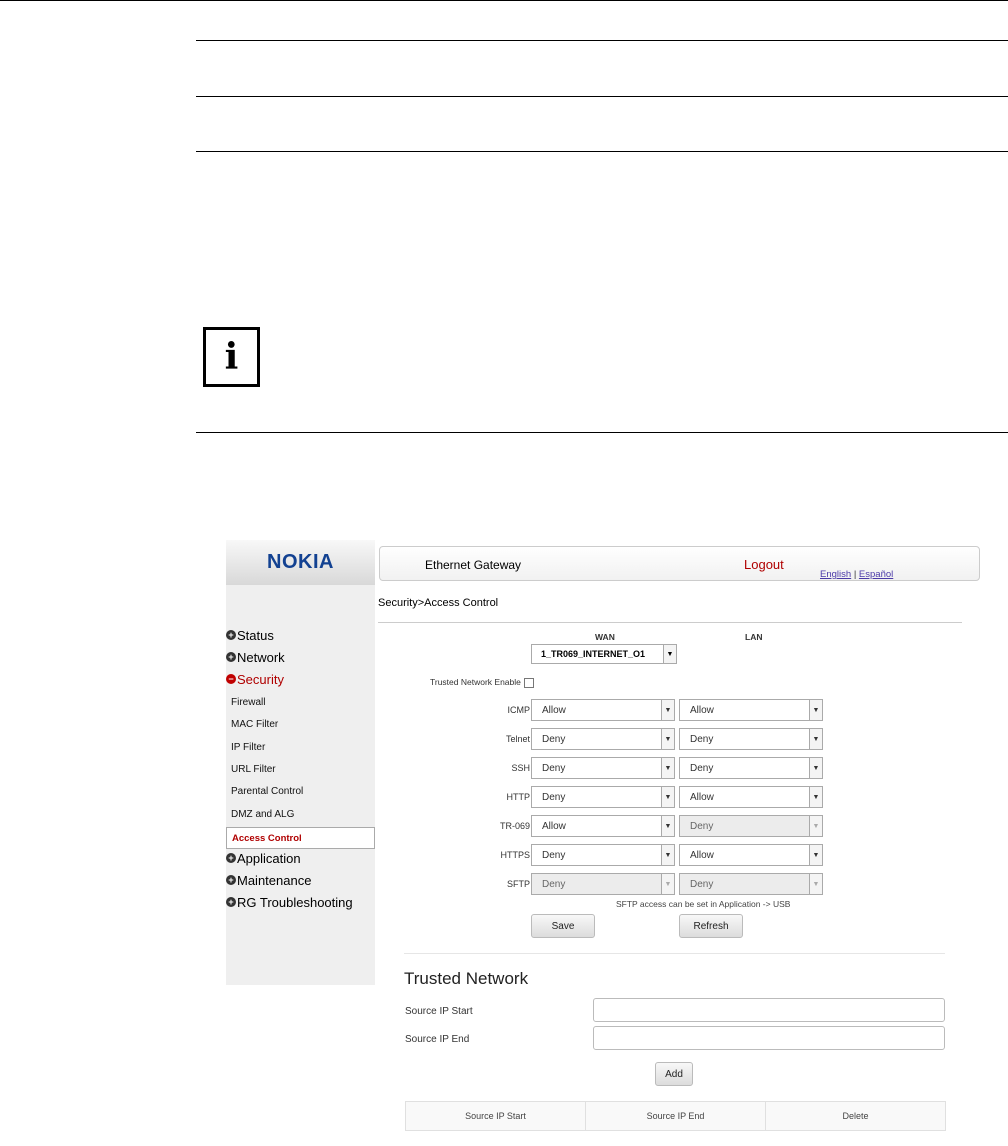 The height and width of the screenshot is (1146, 1008). What do you see at coordinates (300, 838) in the screenshot?
I see `sidebar-sub-access-control: Access Control` at bounding box center [300, 838].